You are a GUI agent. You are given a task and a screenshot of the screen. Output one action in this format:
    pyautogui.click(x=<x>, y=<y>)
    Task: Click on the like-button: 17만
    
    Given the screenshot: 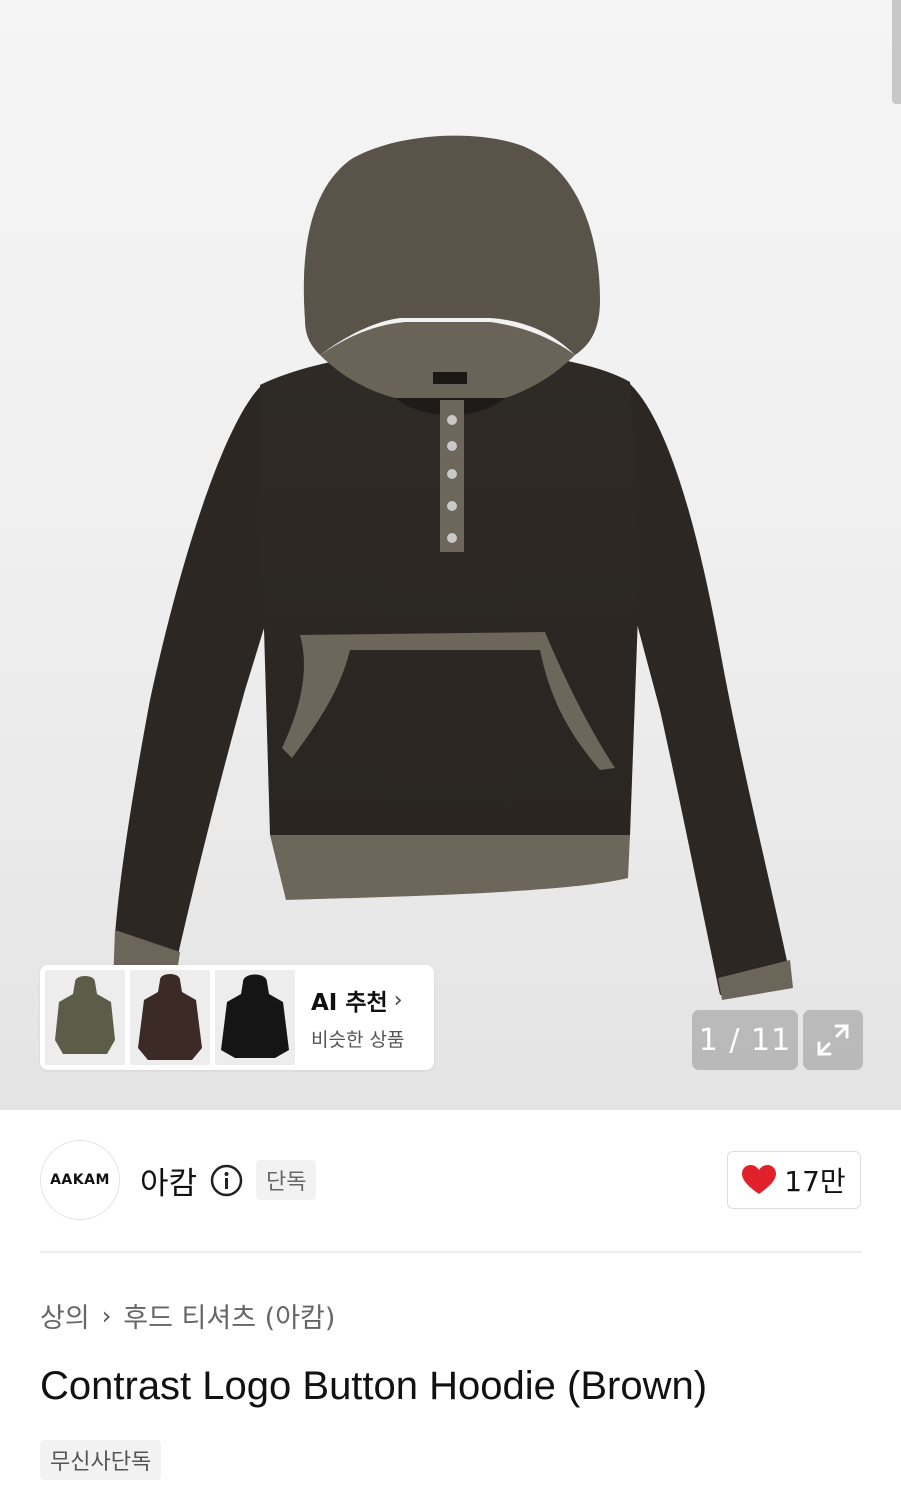 What is the action you would take?
    pyautogui.click(x=794, y=1180)
    